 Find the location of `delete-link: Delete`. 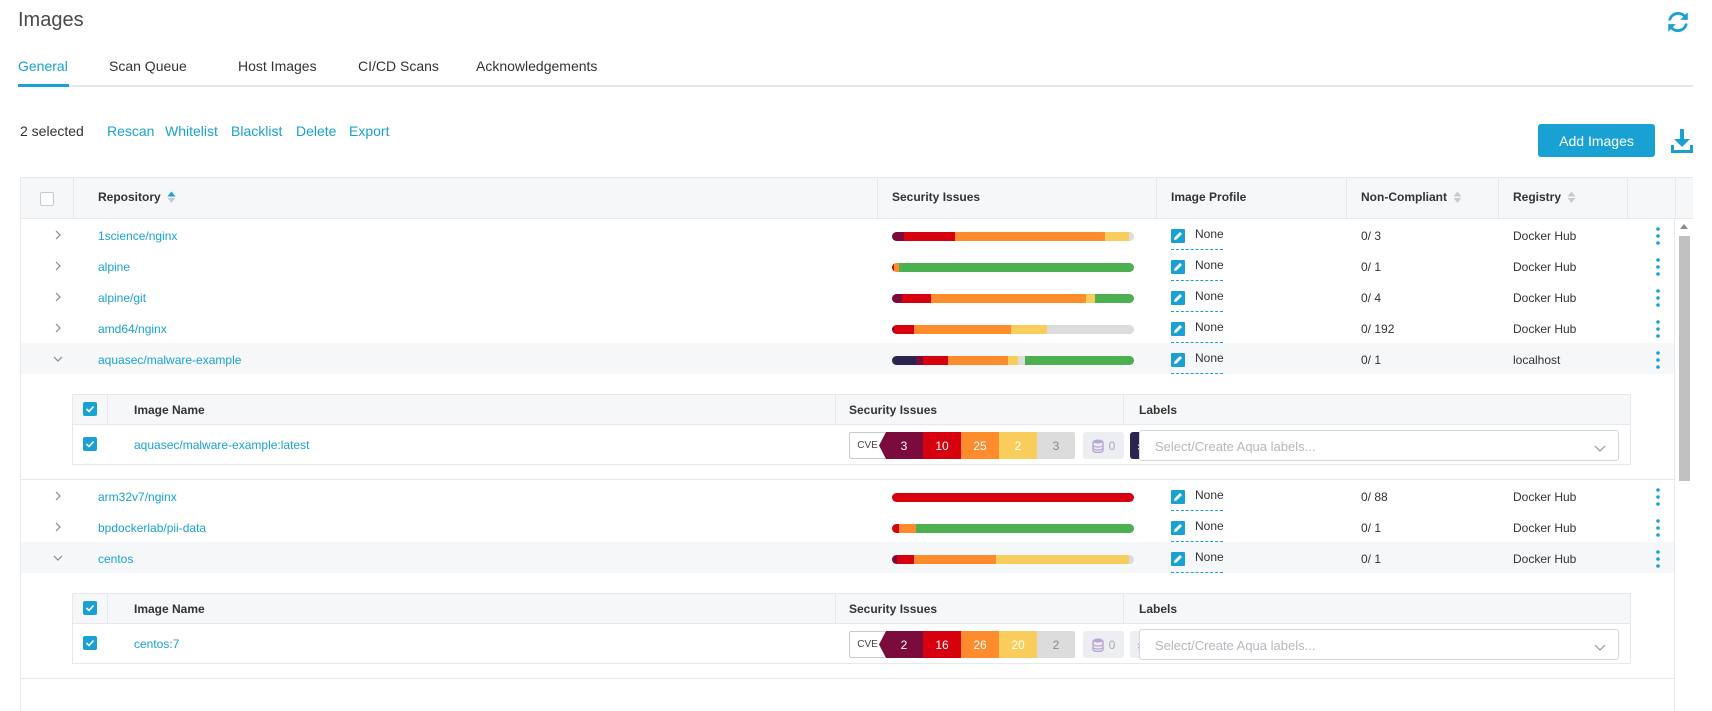

delete-link: Delete is located at coordinates (316, 131).